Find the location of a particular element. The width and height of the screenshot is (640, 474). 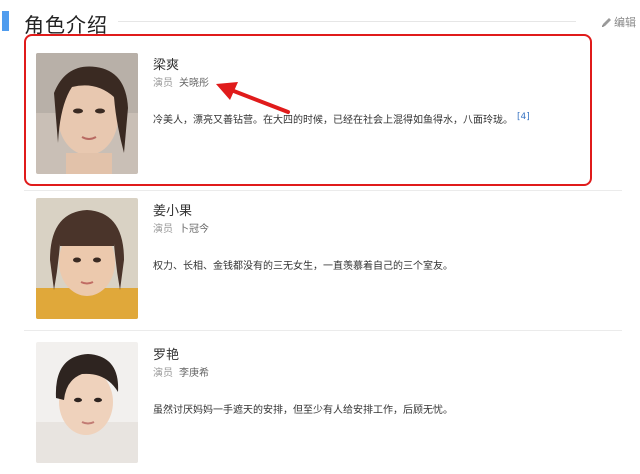

description-text: 权力、长相、金钱都没有的三无女生，一直羡慕着自己的三个室友。 is located at coordinates (303, 266).